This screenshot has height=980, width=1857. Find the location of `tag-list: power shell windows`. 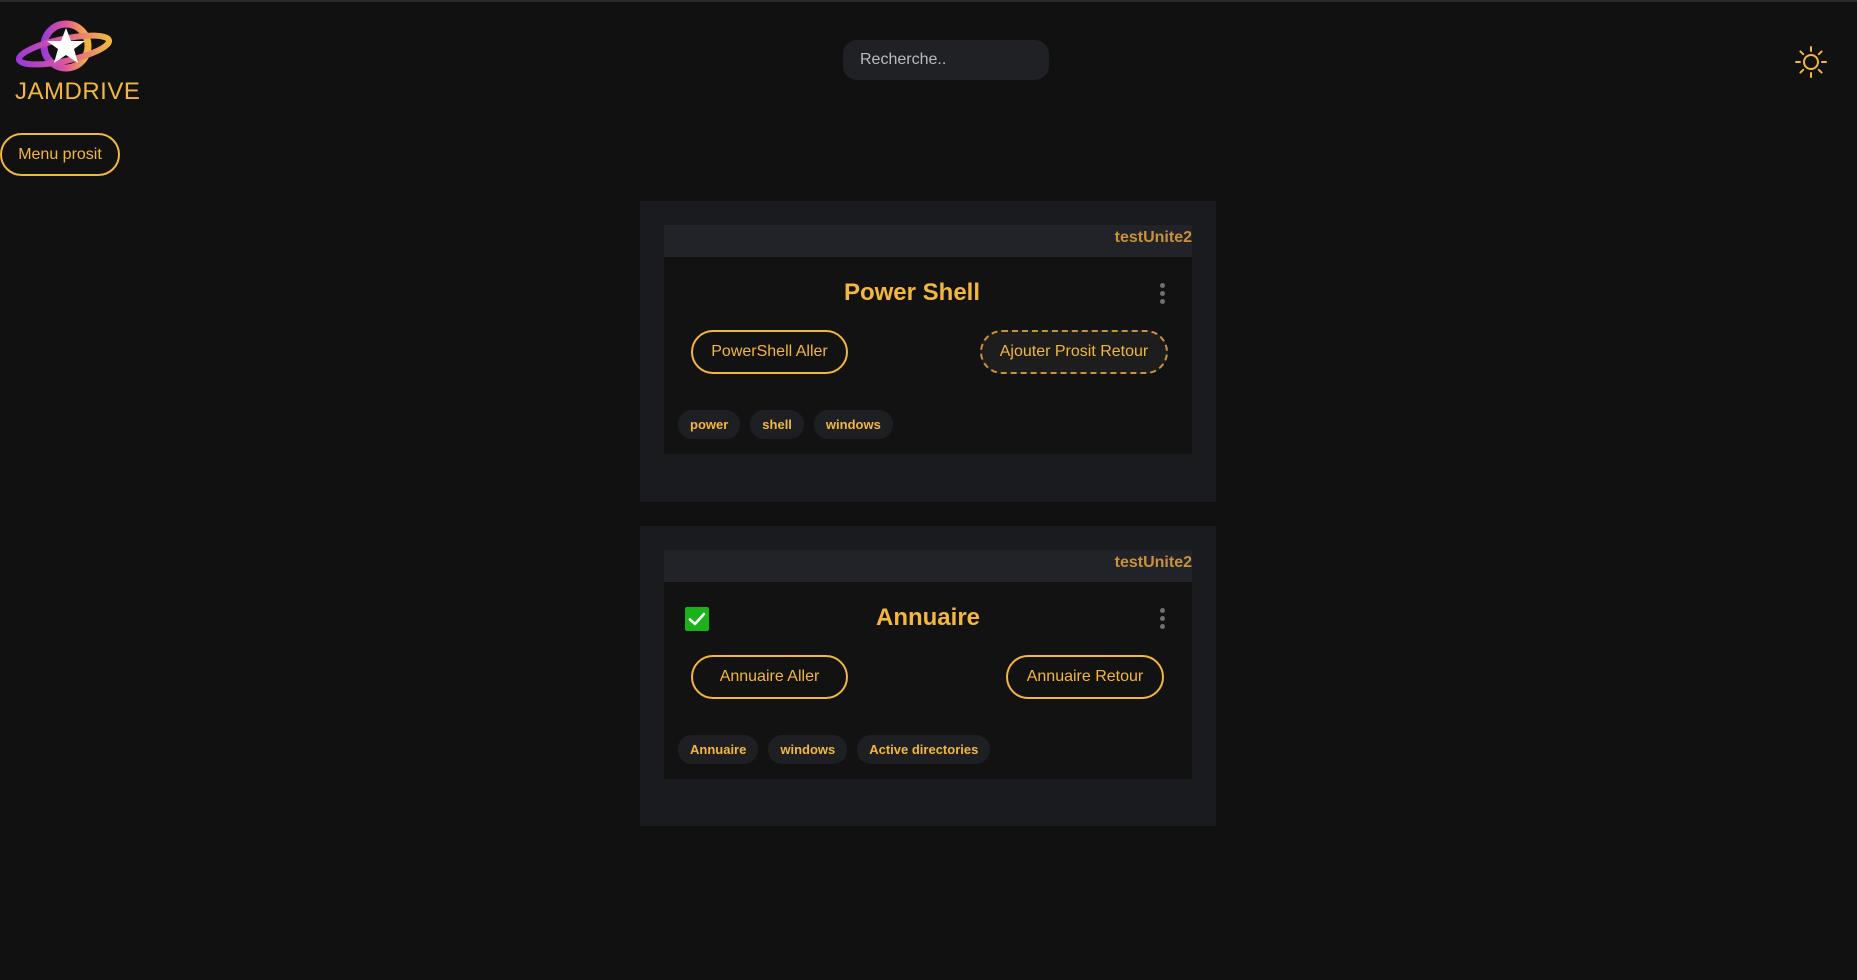

tag-list: power shell windows is located at coordinates (785, 424).